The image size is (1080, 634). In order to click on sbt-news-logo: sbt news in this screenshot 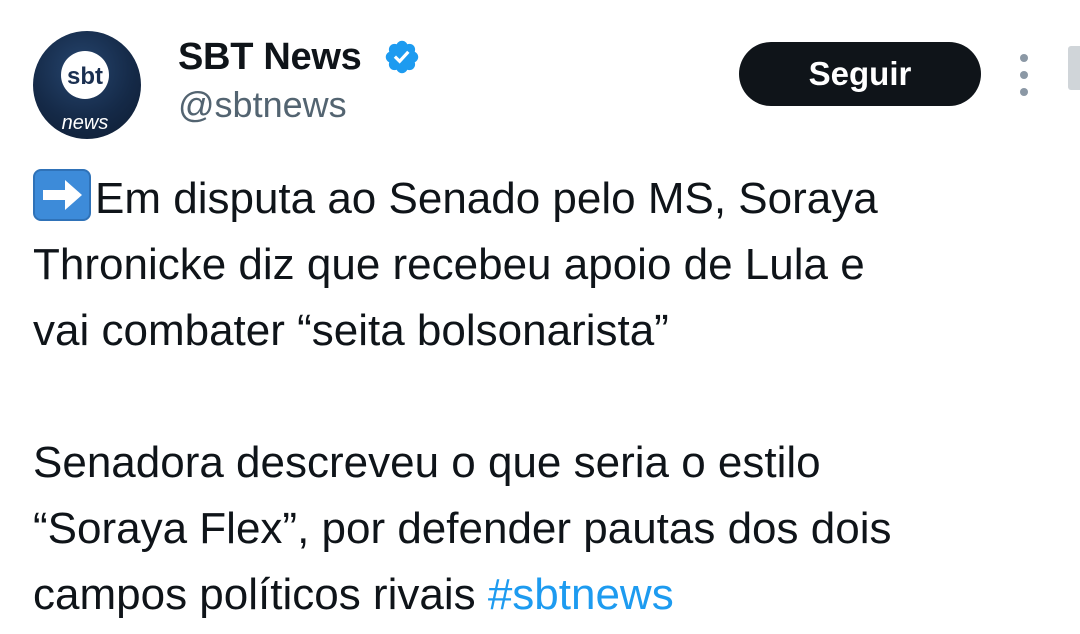, I will do `click(85, 92)`.